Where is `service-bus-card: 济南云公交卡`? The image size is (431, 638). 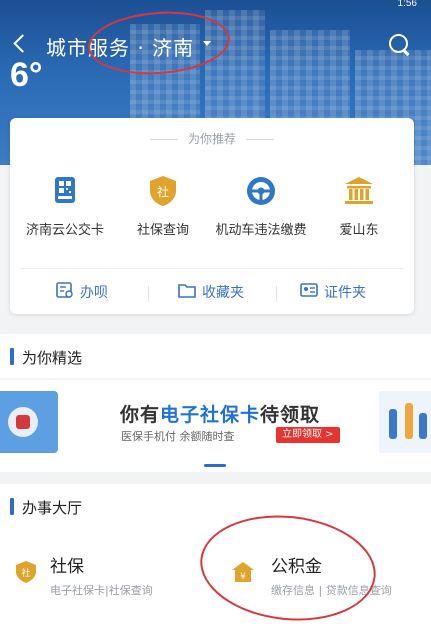
service-bus-card: 济南云公交卡 is located at coordinates (65, 207).